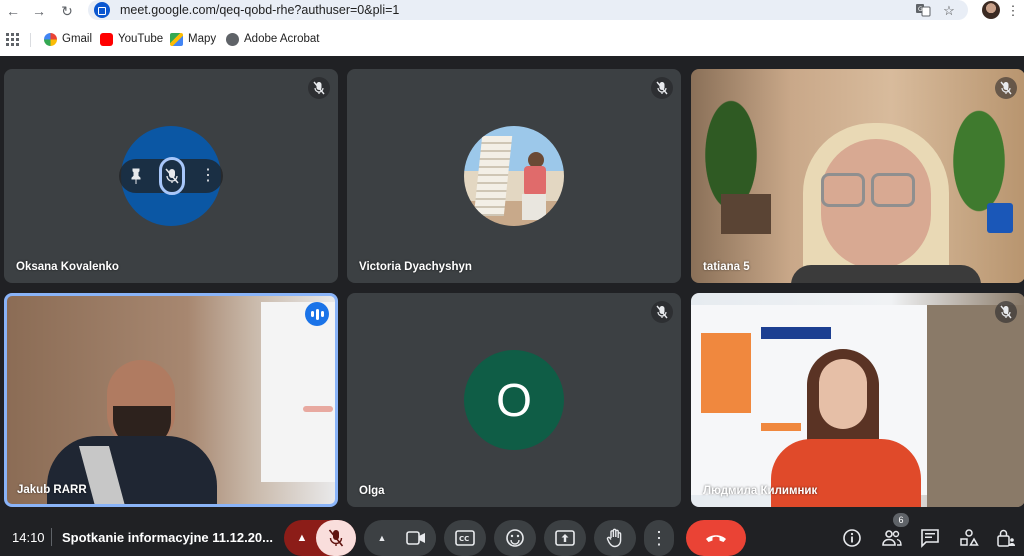 The width and height of the screenshot is (1024, 556). What do you see at coordinates (901, 520) in the screenshot?
I see `people-count-badge: 6` at bounding box center [901, 520].